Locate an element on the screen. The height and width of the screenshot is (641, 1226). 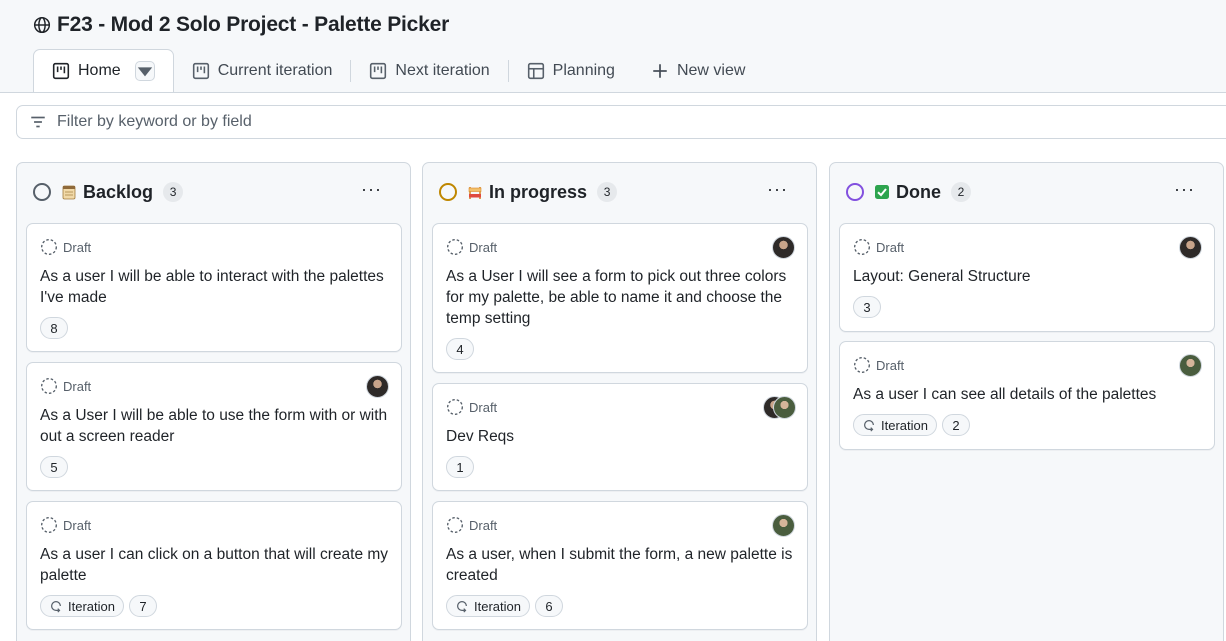
card-badges: 1 is located at coordinates (460, 467).